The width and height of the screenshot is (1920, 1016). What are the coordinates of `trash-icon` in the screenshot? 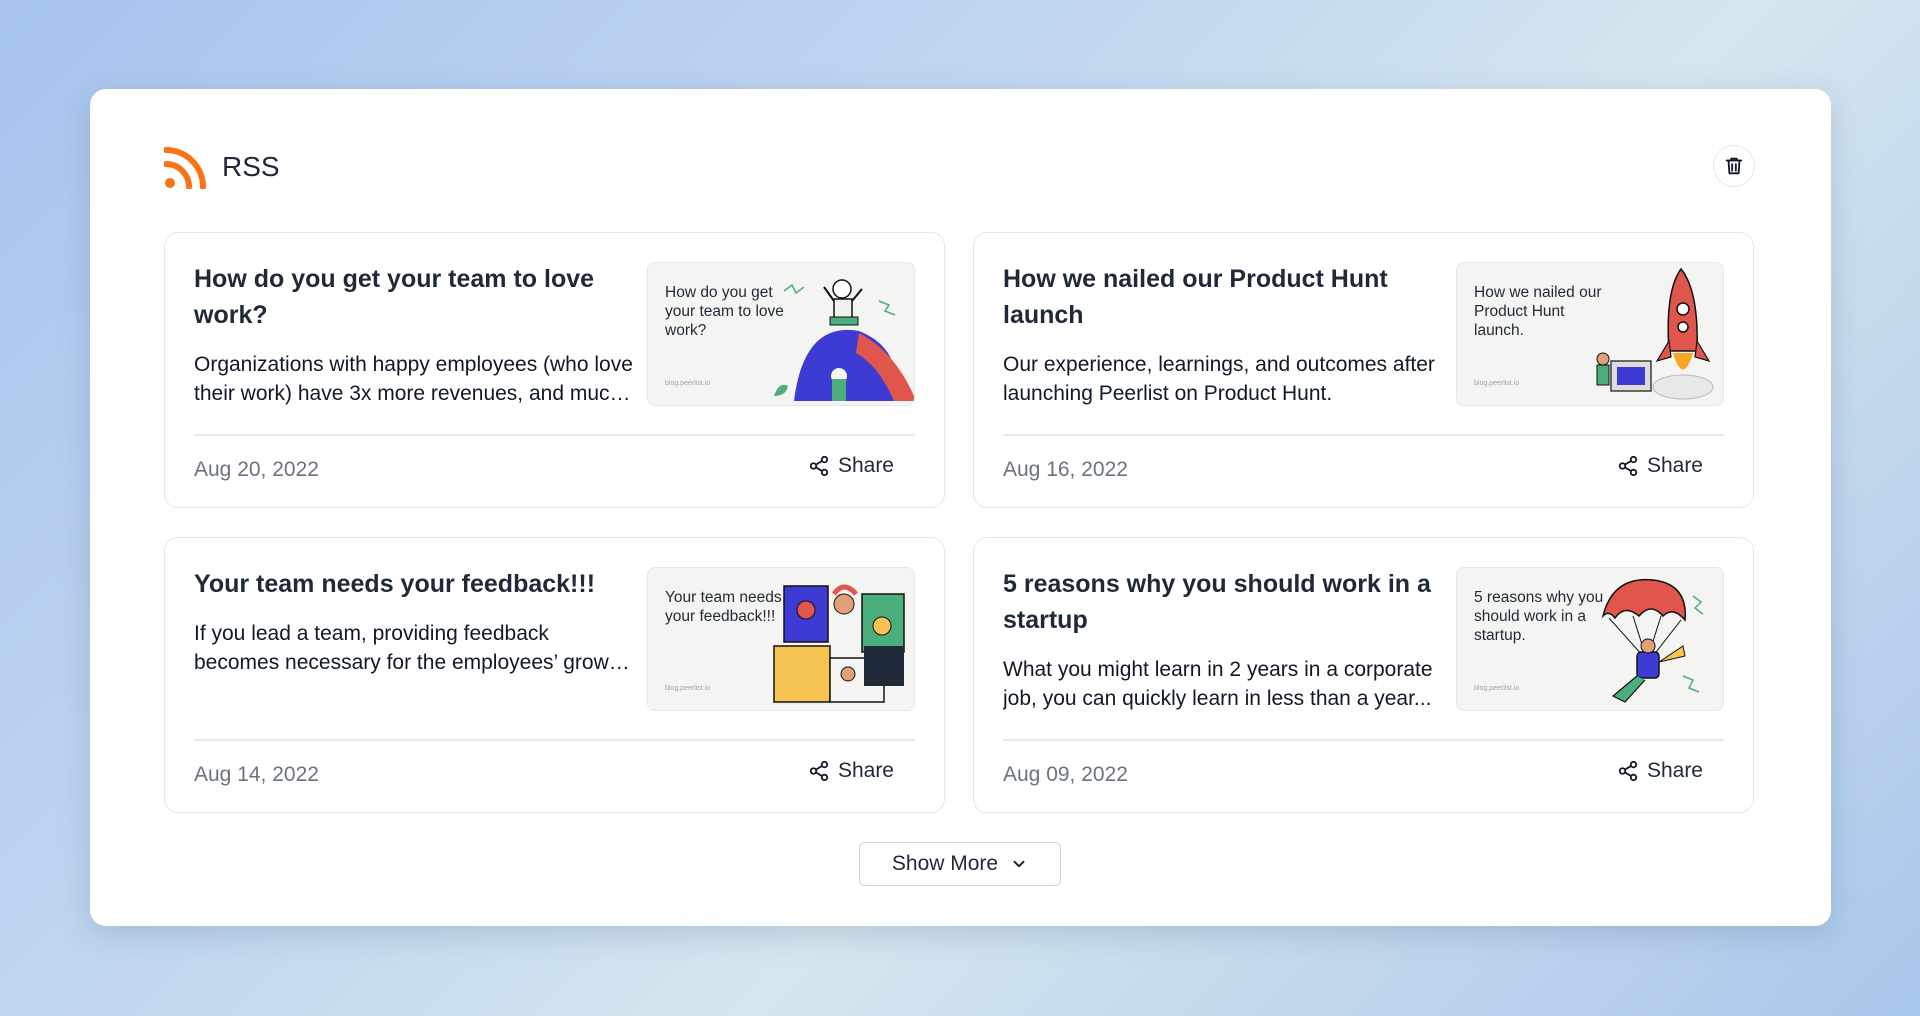 It's located at (1734, 166).